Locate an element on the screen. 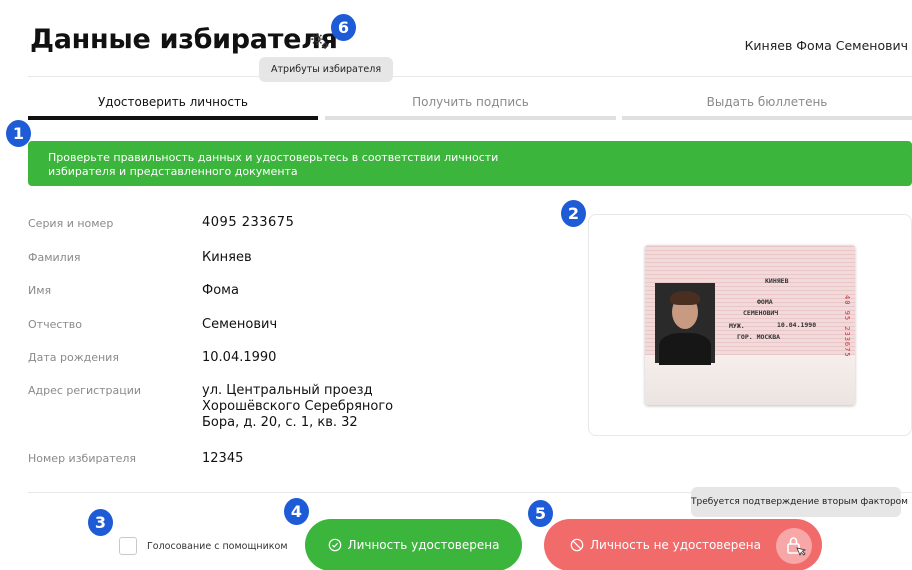  field-label-voter-number: Номер избирателя is located at coordinates (82, 458).